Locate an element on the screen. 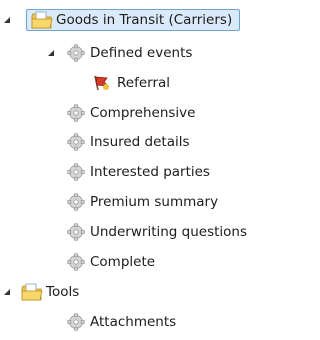 The width and height of the screenshot is (320, 340). tree-node-tools: Tools is located at coordinates (42, 292).